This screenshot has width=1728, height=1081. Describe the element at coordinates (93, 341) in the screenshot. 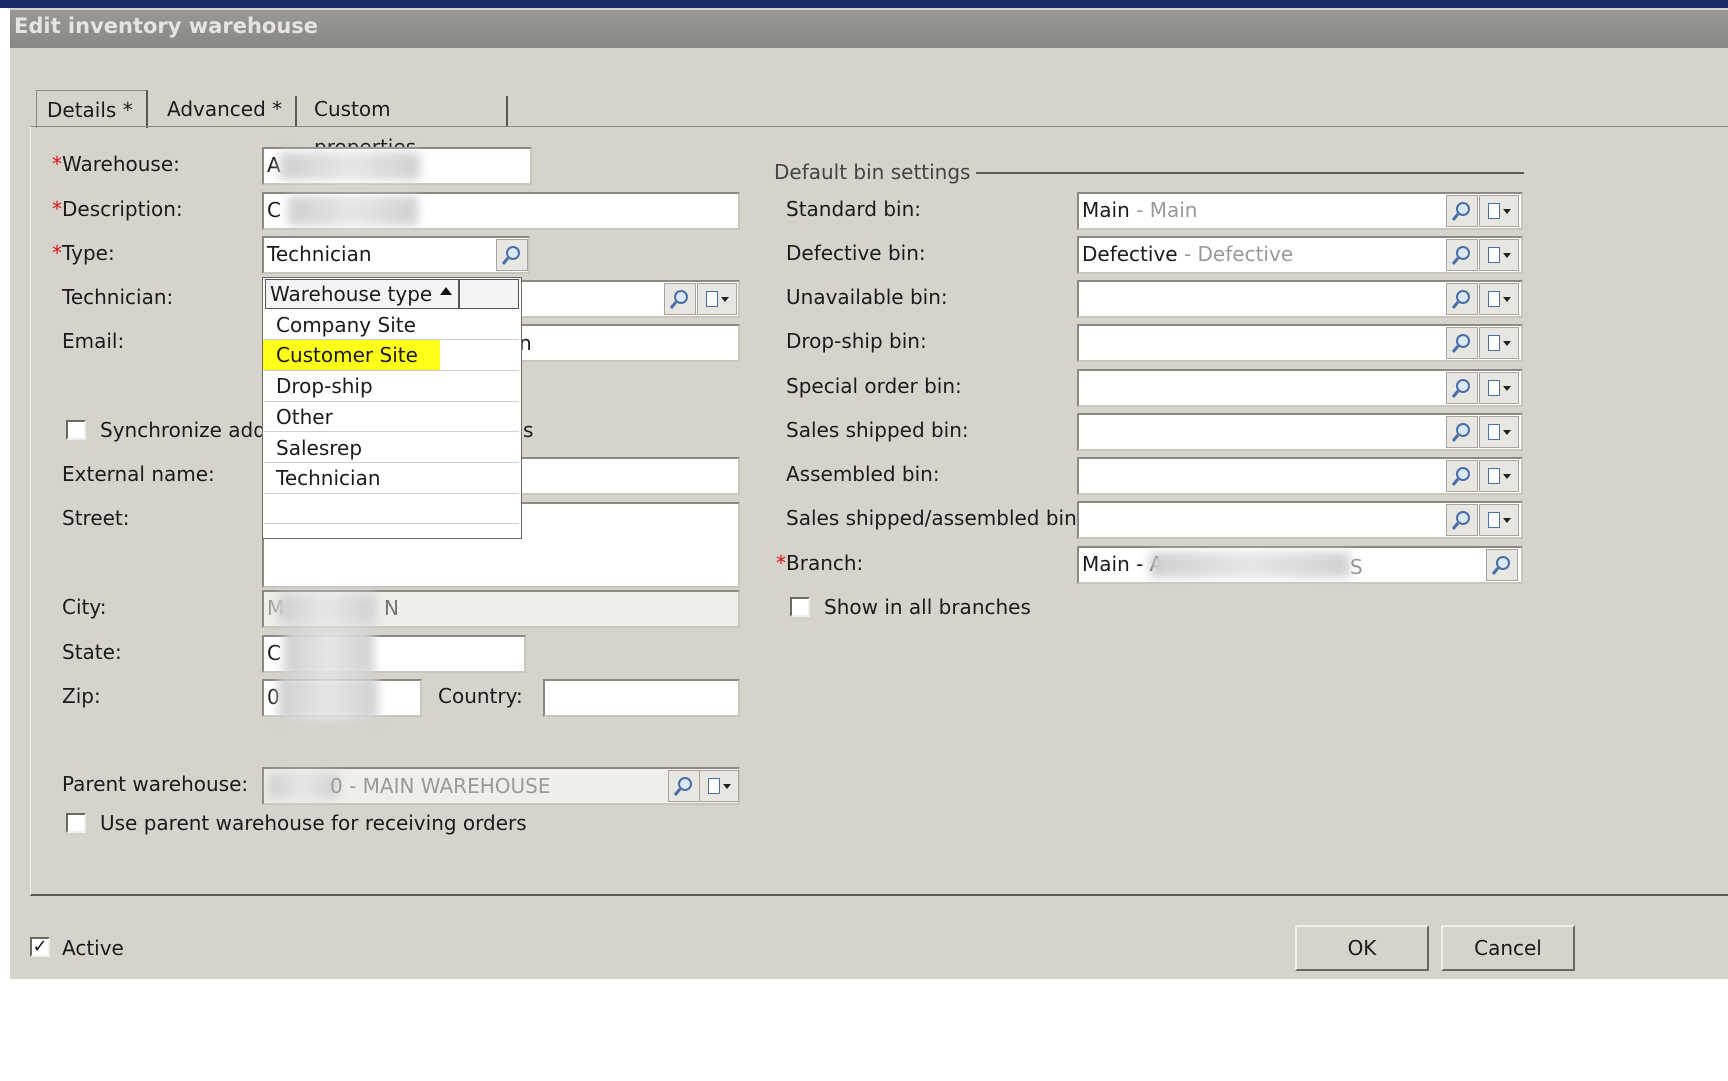

I see `email-label: Email:` at that location.